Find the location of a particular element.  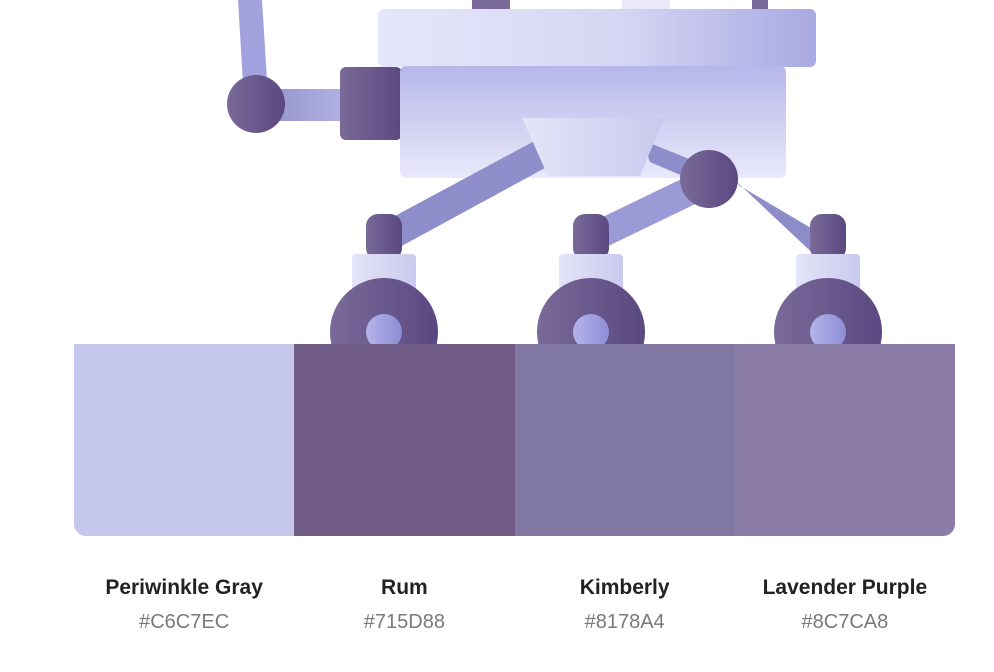

color-name: Periwinkle Gray is located at coordinates (184, 587).